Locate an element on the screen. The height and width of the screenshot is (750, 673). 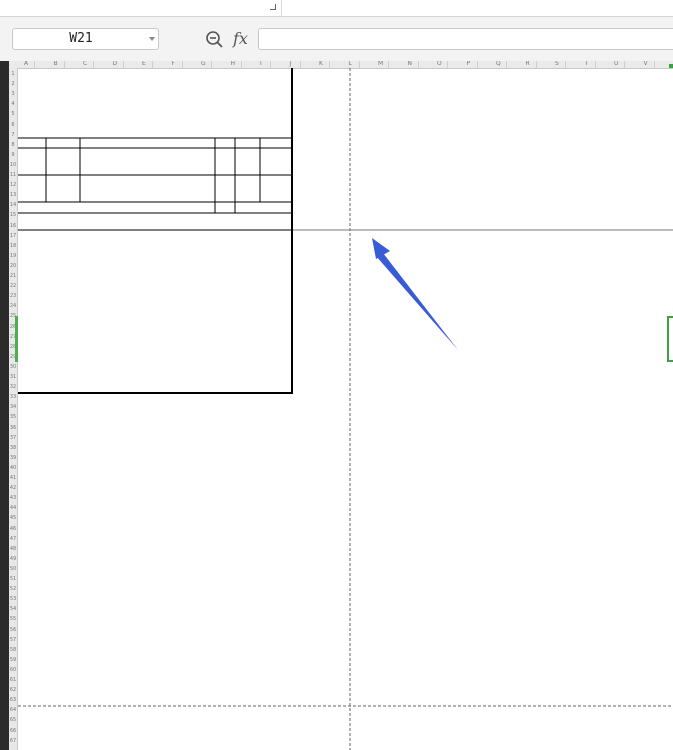
selected-cell-outline is located at coordinates (670, 339).